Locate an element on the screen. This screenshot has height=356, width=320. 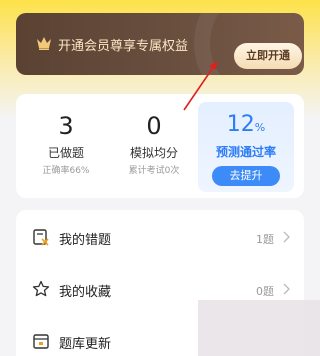
questions-done-label: 已做题 is located at coordinates (65, 153).